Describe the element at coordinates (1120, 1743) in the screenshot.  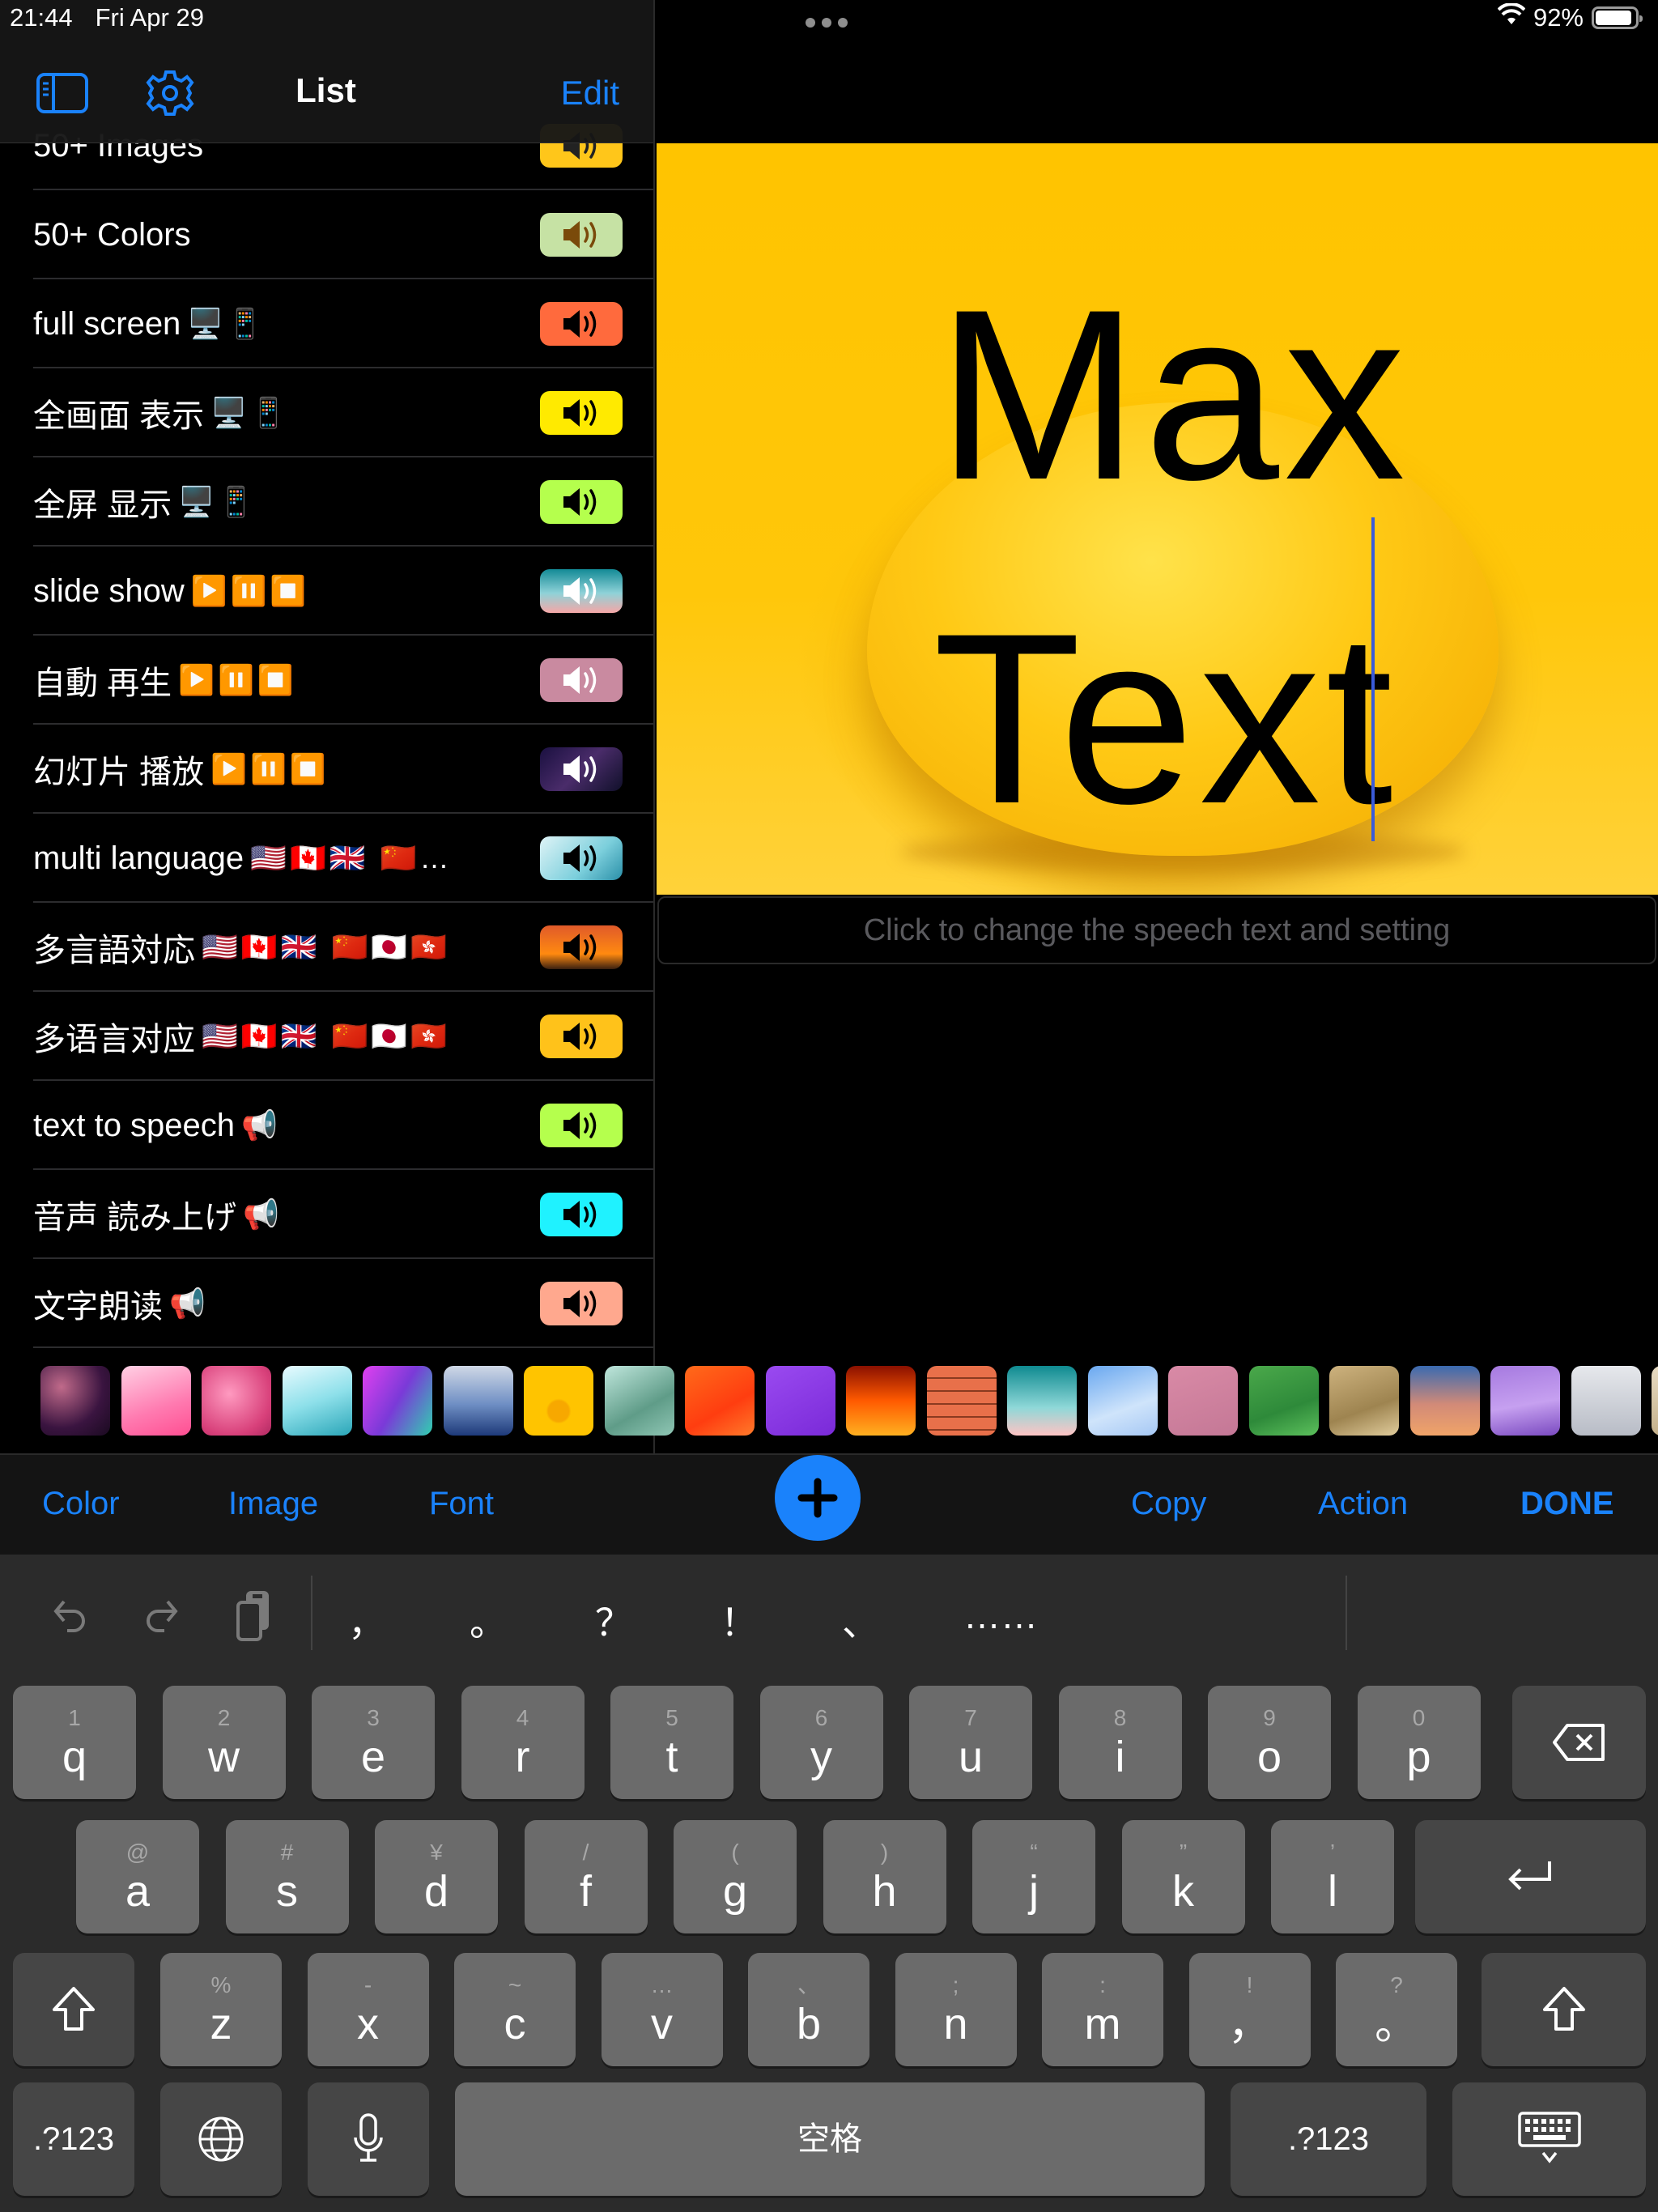
I see `key-i: 8i` at that location.